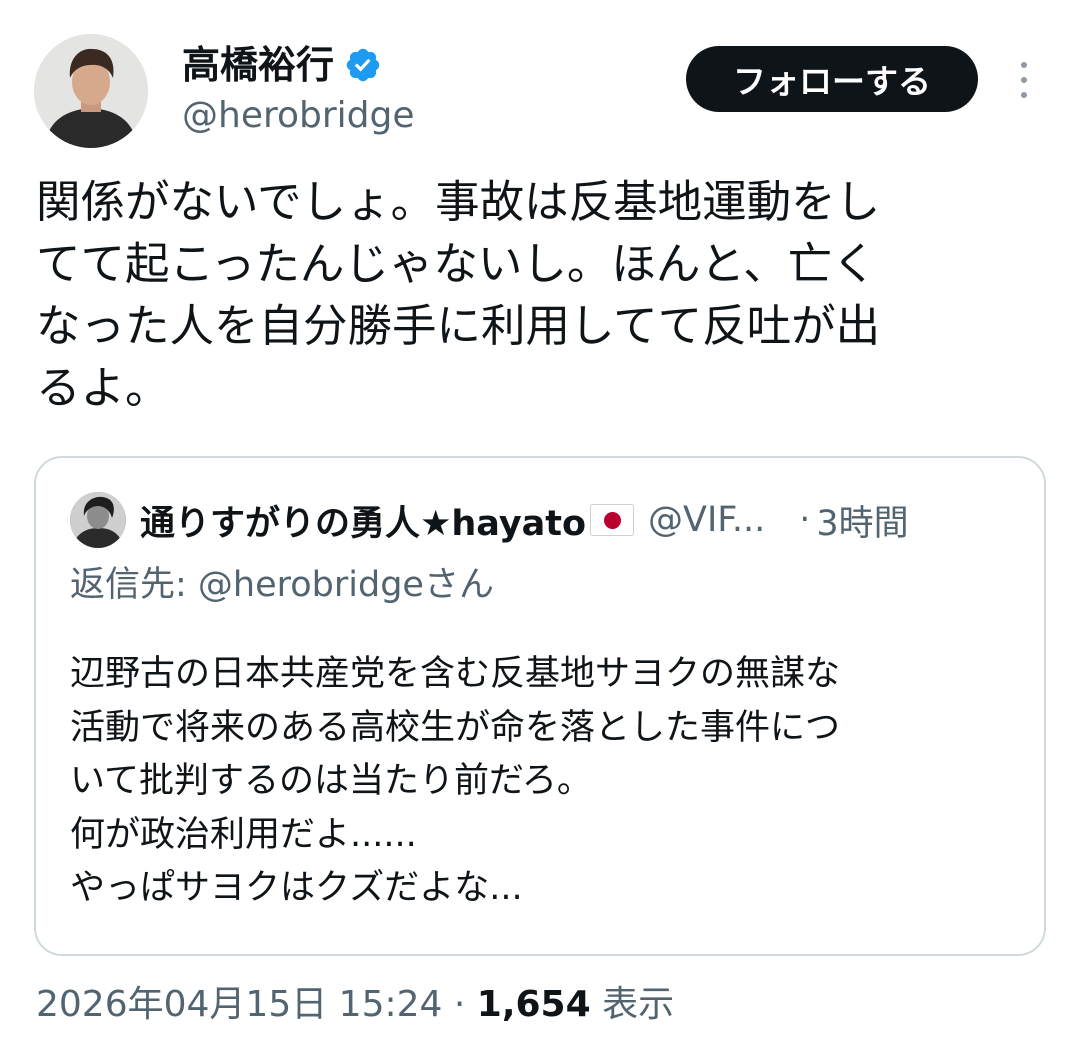 Image resolution: width=1080 pixels, height=1054 pixels. What do you see at coordinates (239, 1004) in the screenshot?
I see `tweet-timestamp: 2026年04月15日 15:24` at bounding box center [239, 1004].